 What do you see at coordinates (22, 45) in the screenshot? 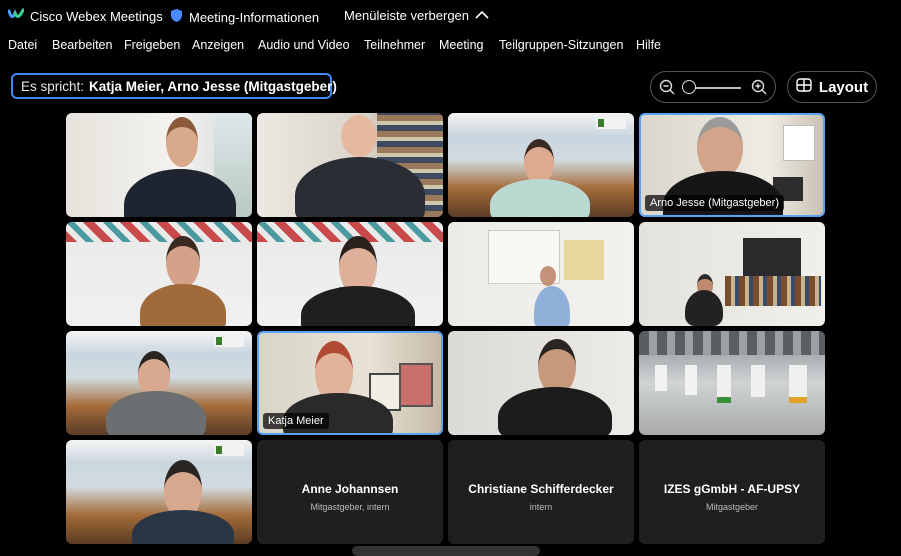
I see `menu-datei: Datei` at bounding box center [22, 45].